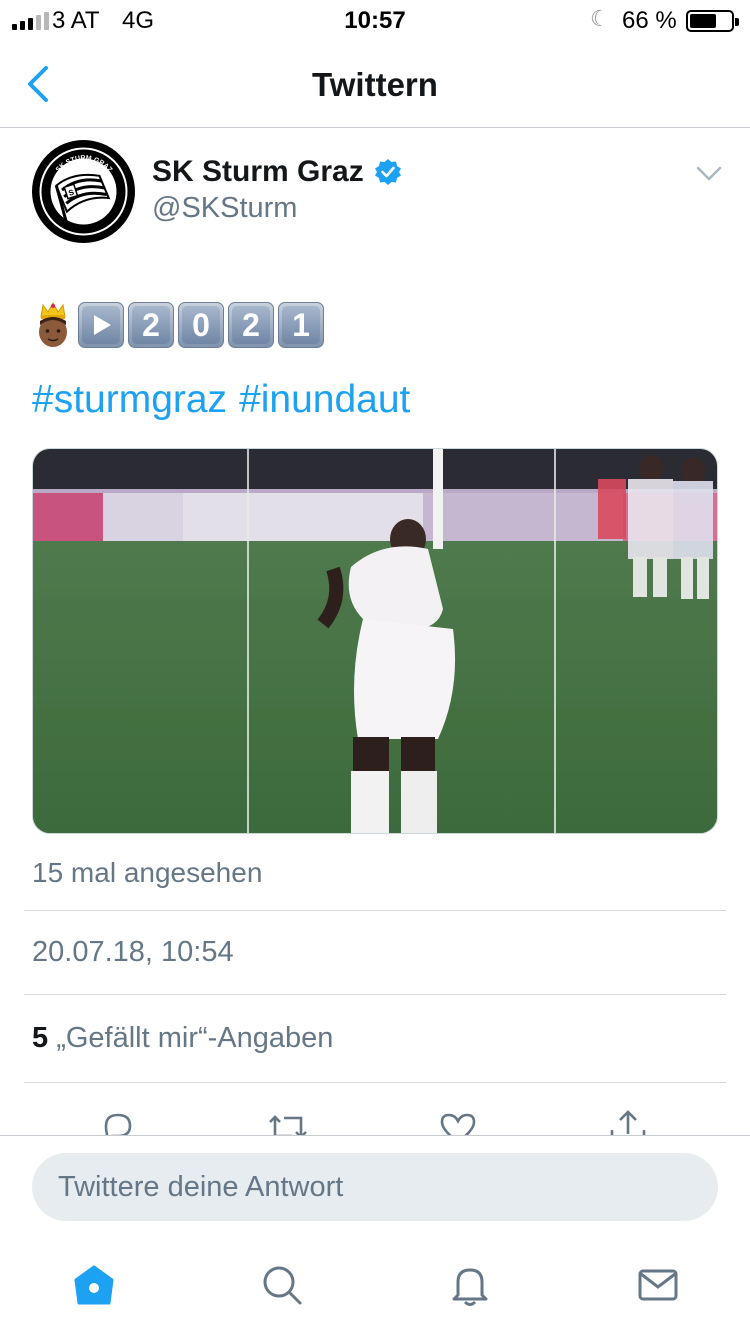 The width and height of the screenshot is (750, 1334). What do you see at coordinates (649, 20) in the screenshot?
I see `battery-percent: 66 %` at bounding box center [649, 20].